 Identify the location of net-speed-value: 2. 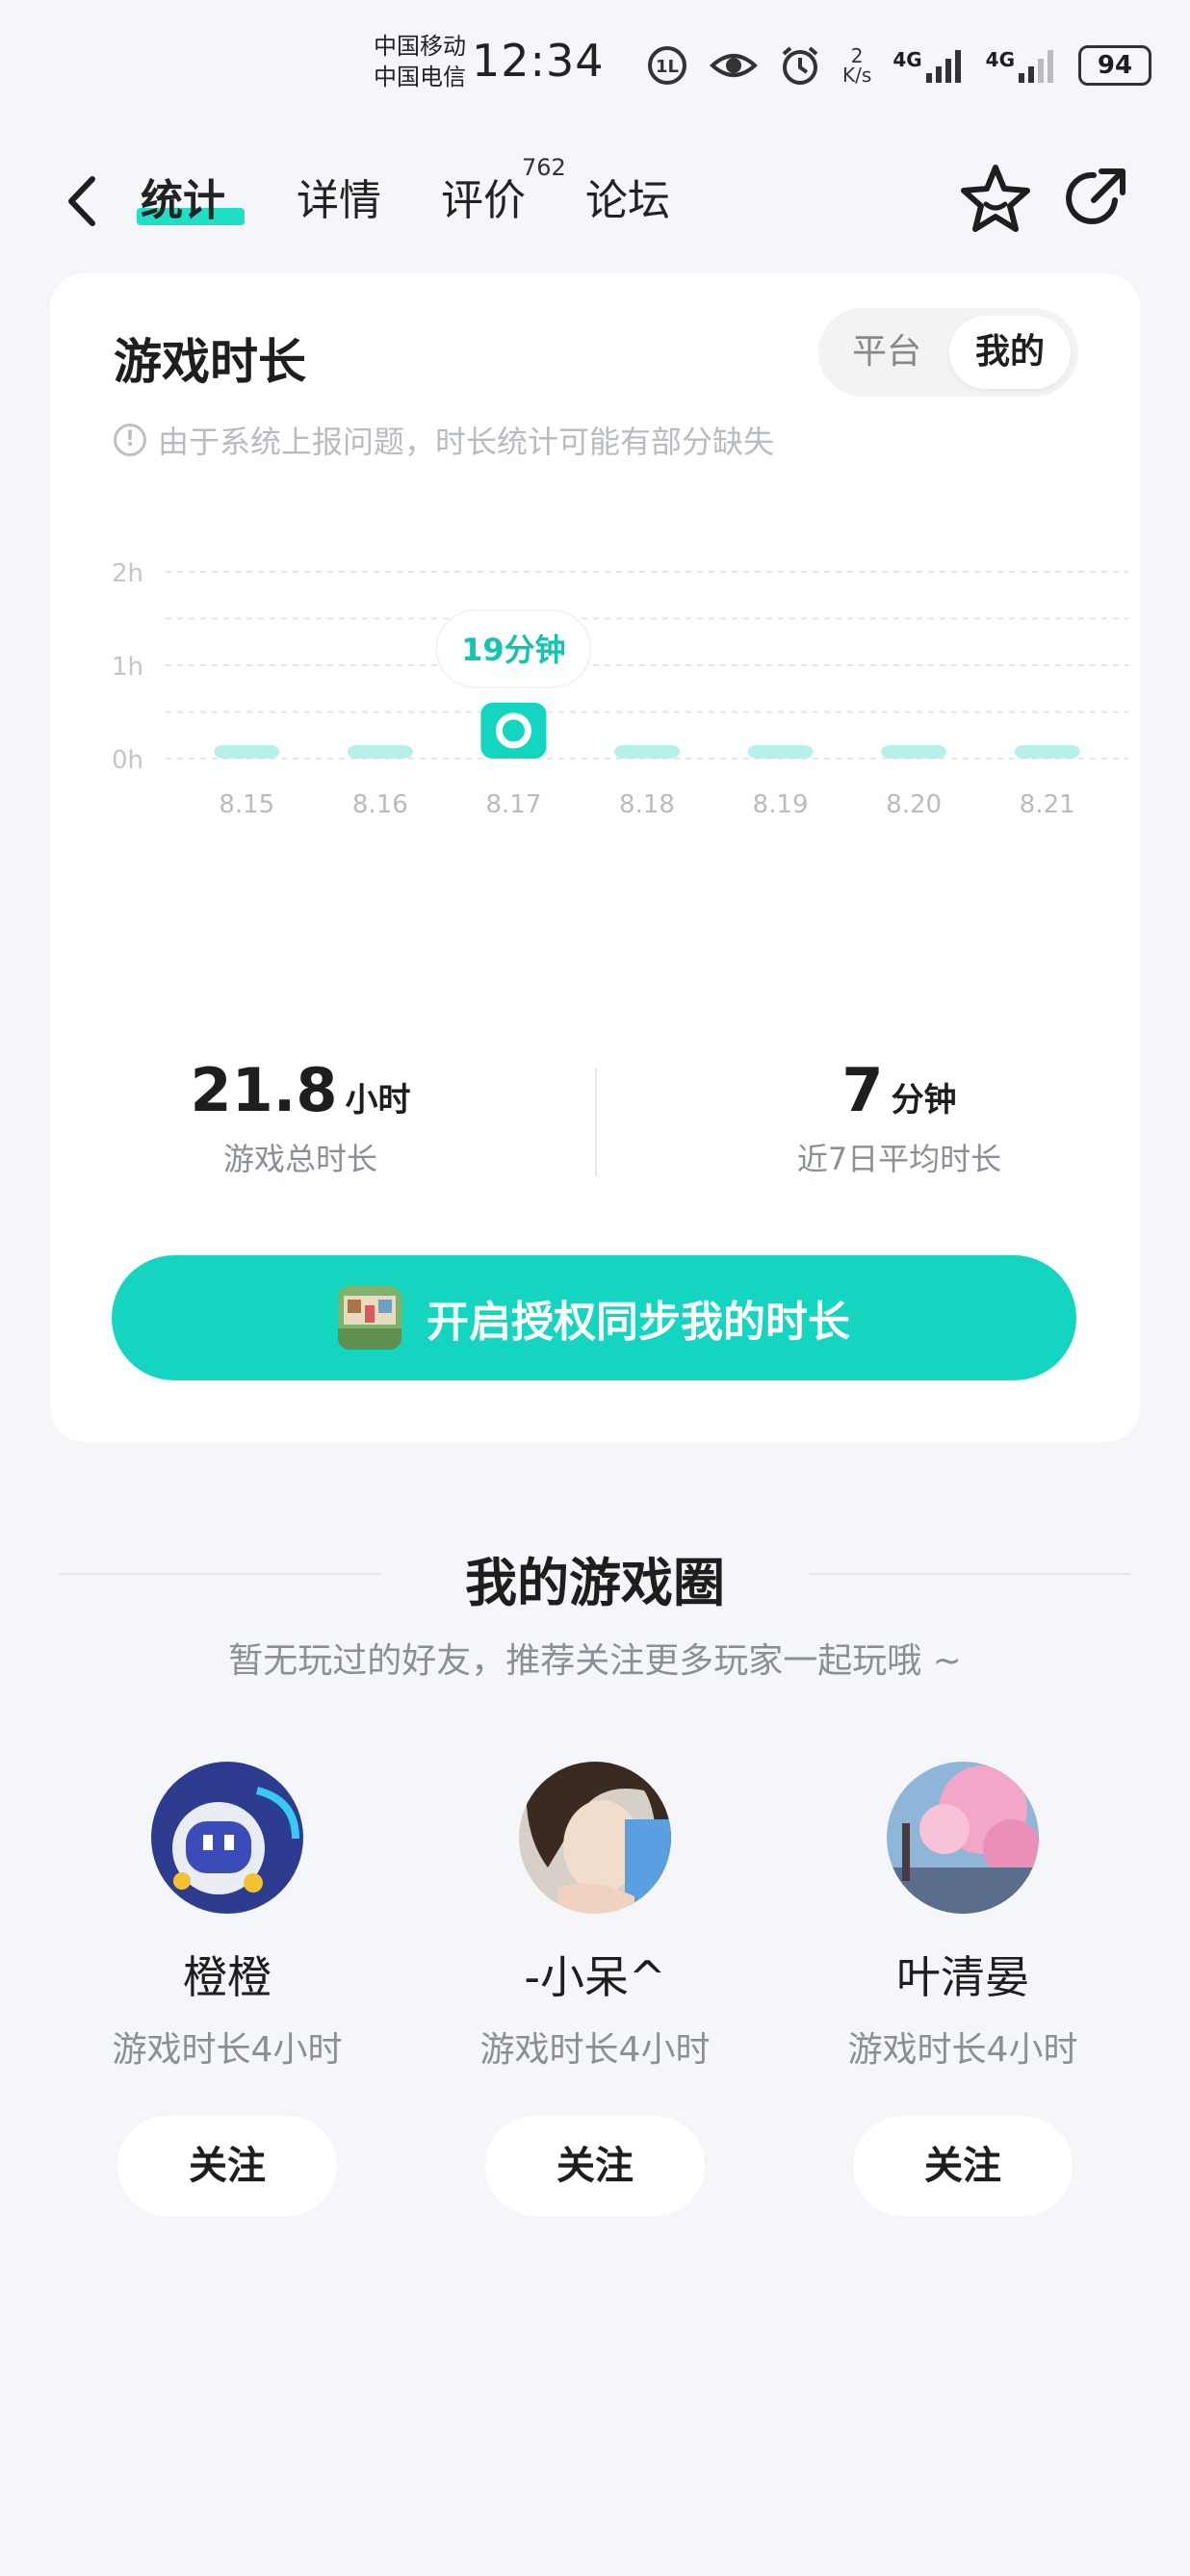
(857, 56).